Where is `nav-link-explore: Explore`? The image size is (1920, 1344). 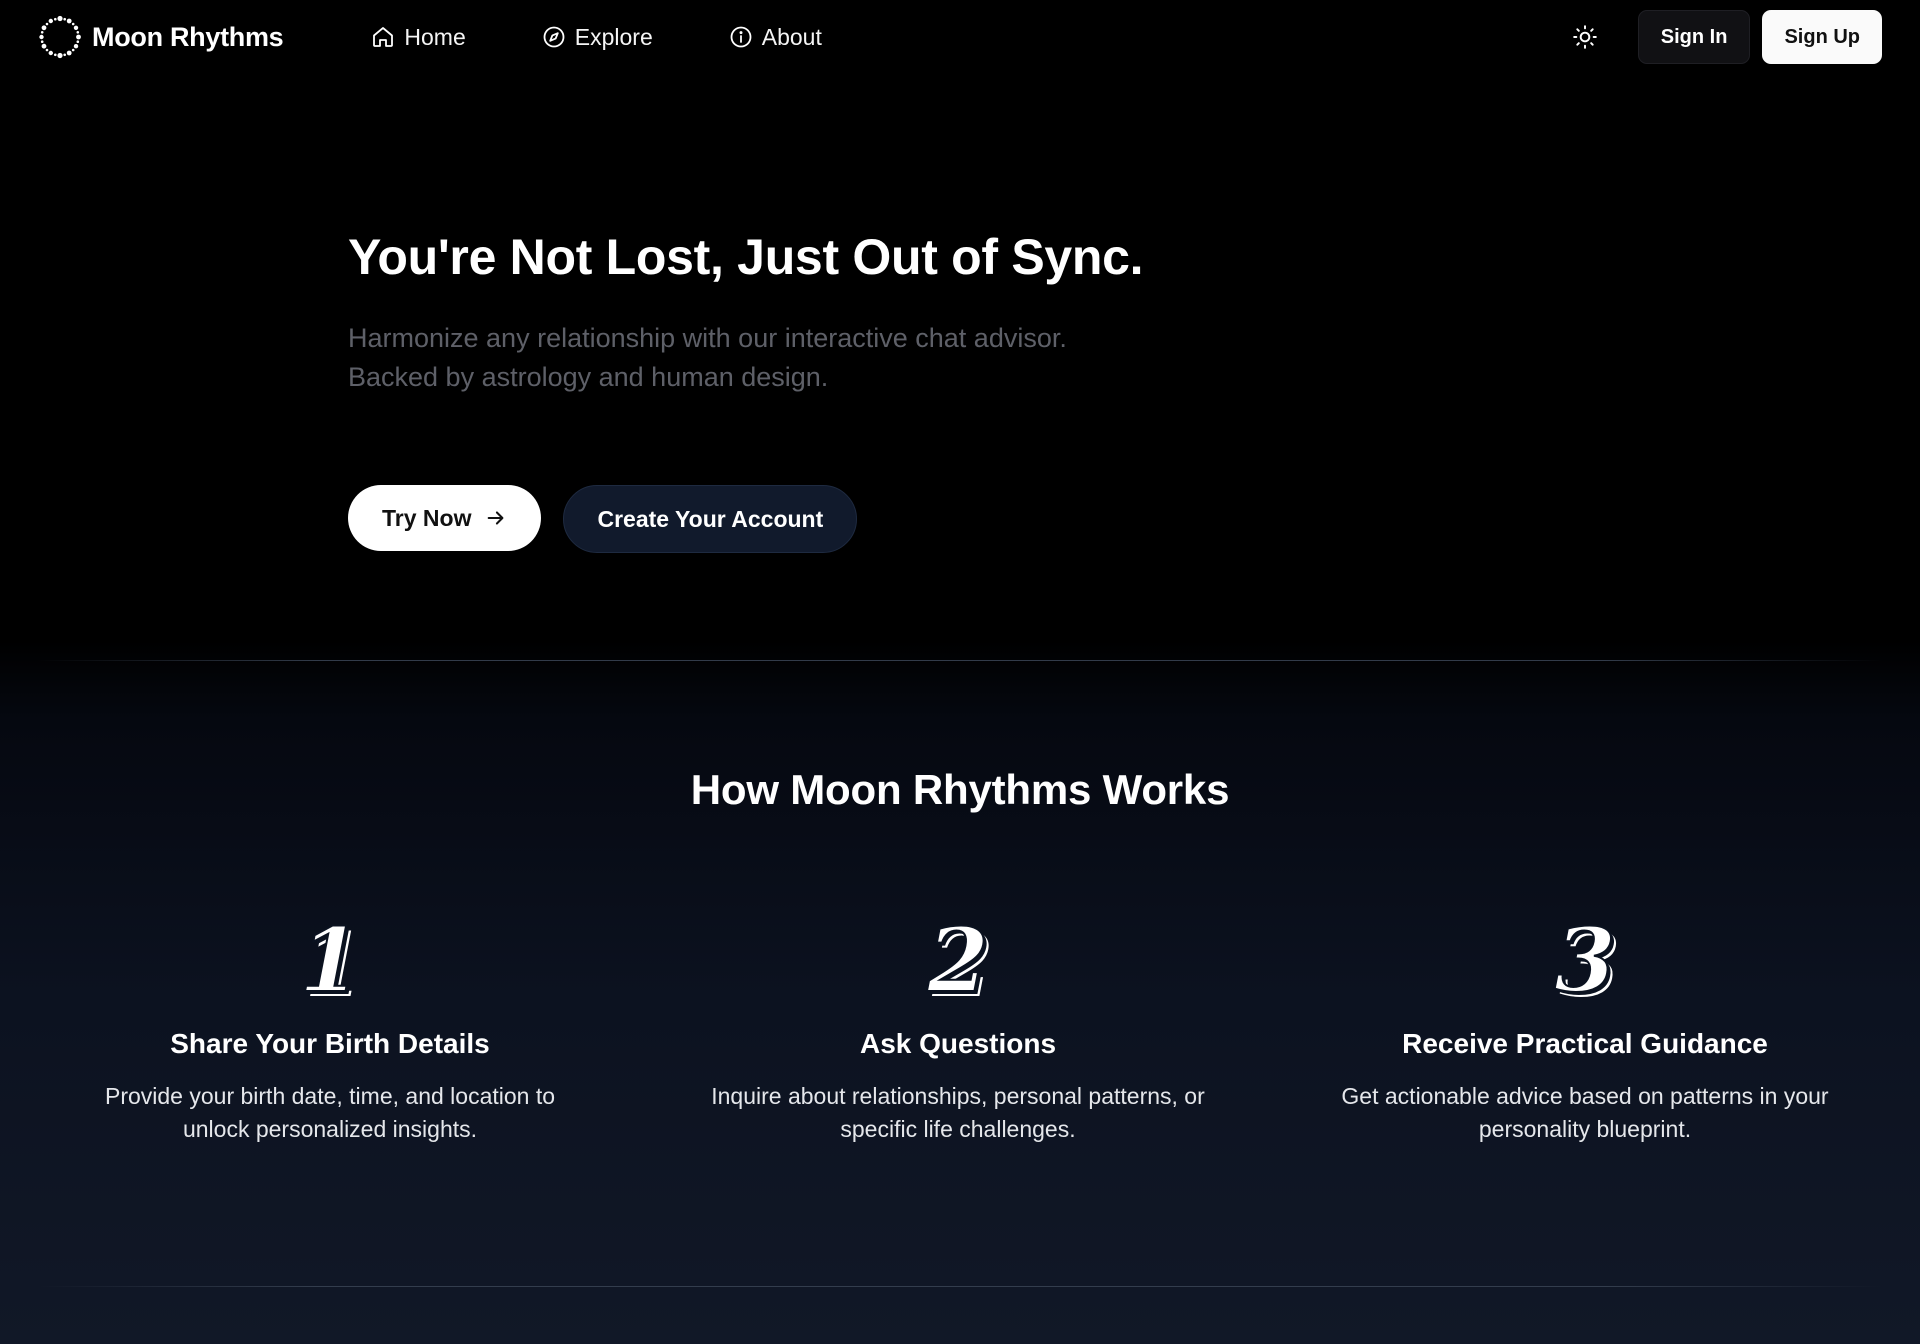 nav-link-explore: Explore is located at coordinates (597, 37).